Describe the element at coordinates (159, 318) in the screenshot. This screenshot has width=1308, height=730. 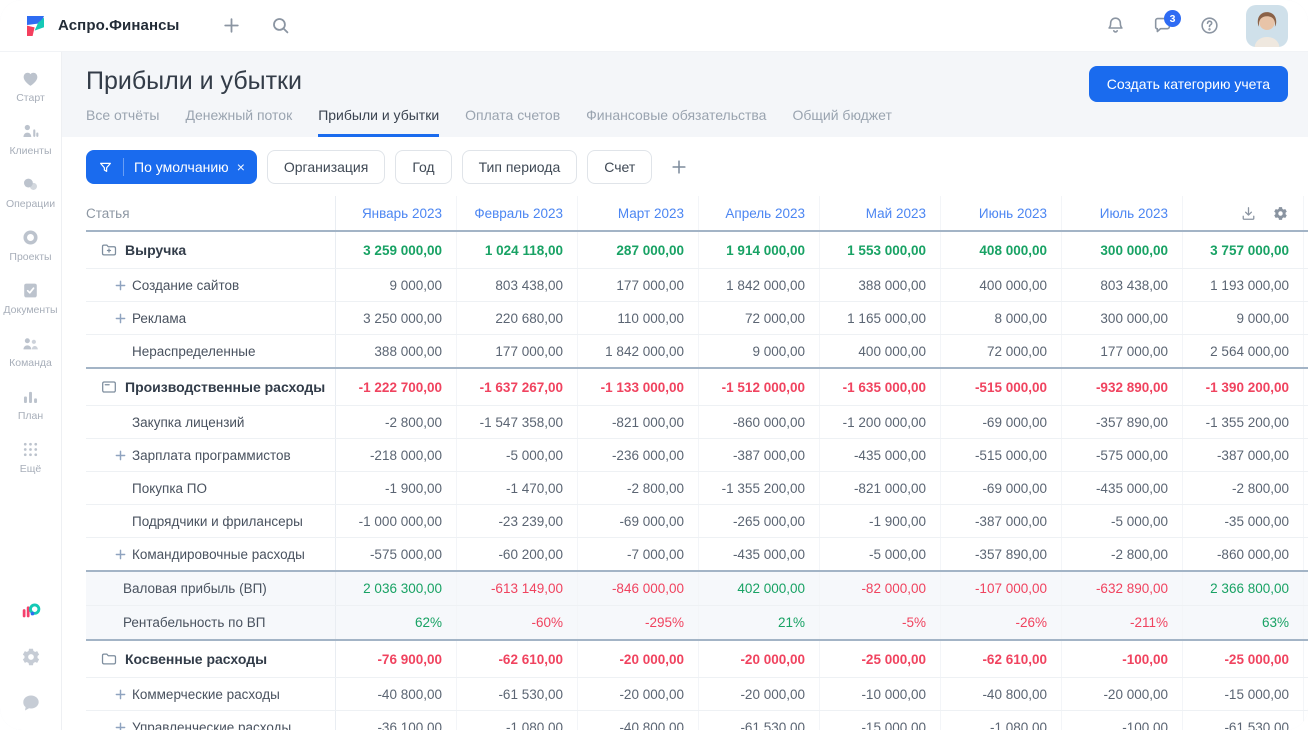
I see `row-label: Реклама` at that location.